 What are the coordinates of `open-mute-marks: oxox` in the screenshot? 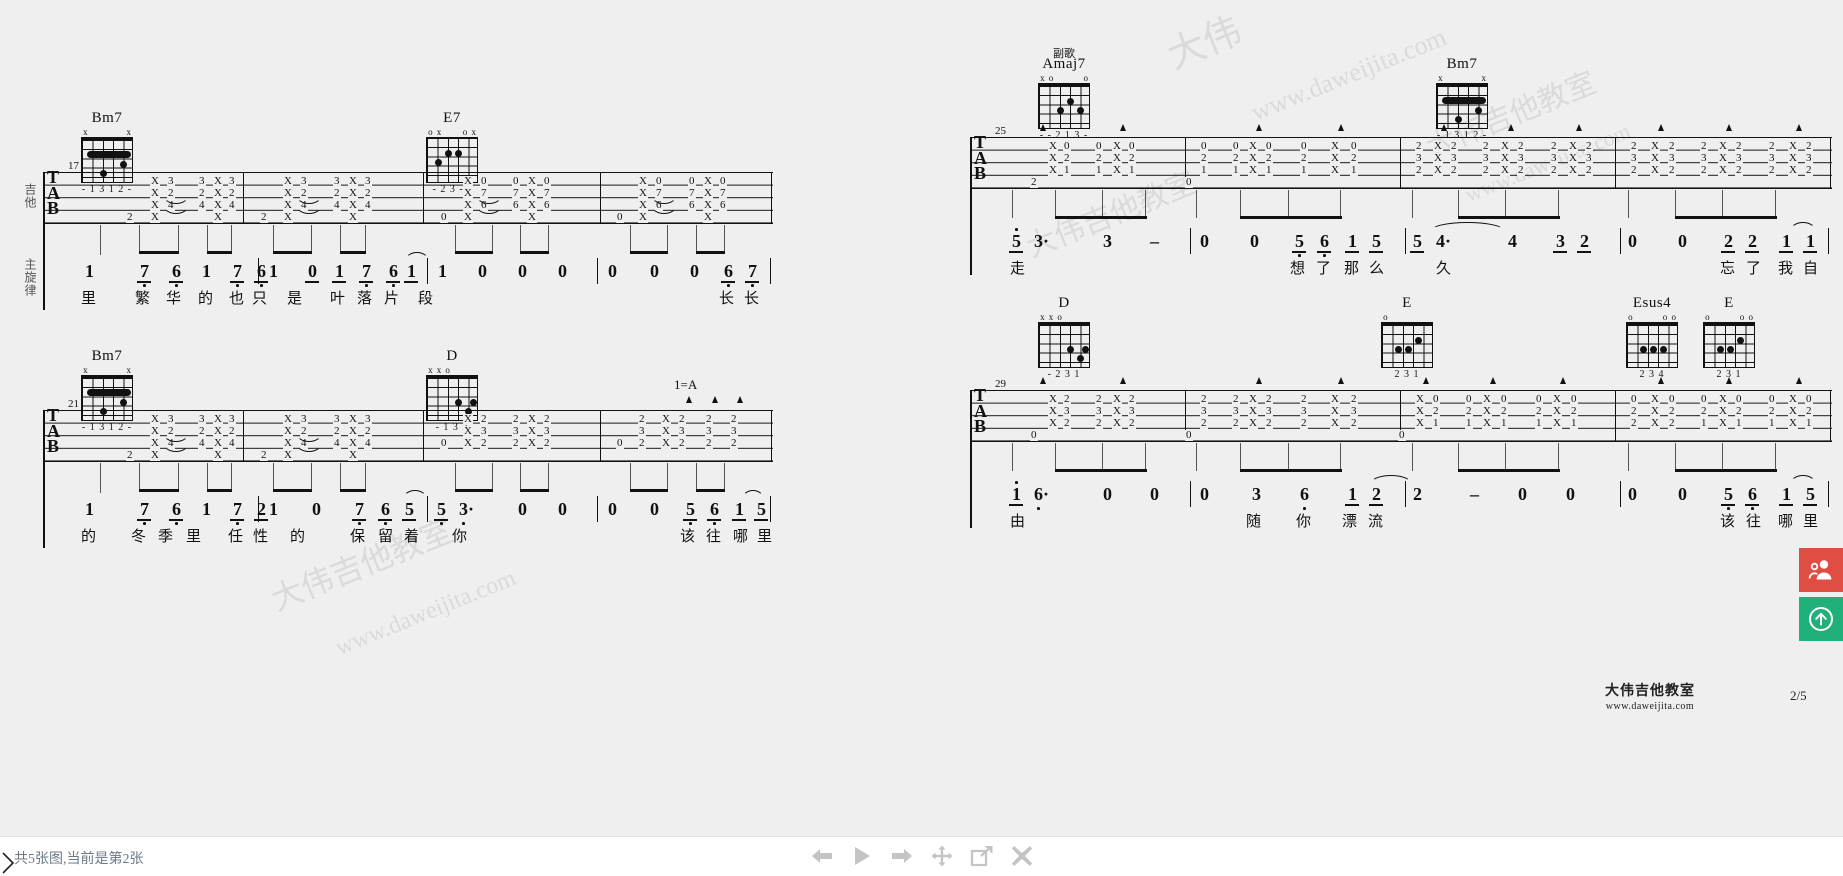 It's located at (452, 132).